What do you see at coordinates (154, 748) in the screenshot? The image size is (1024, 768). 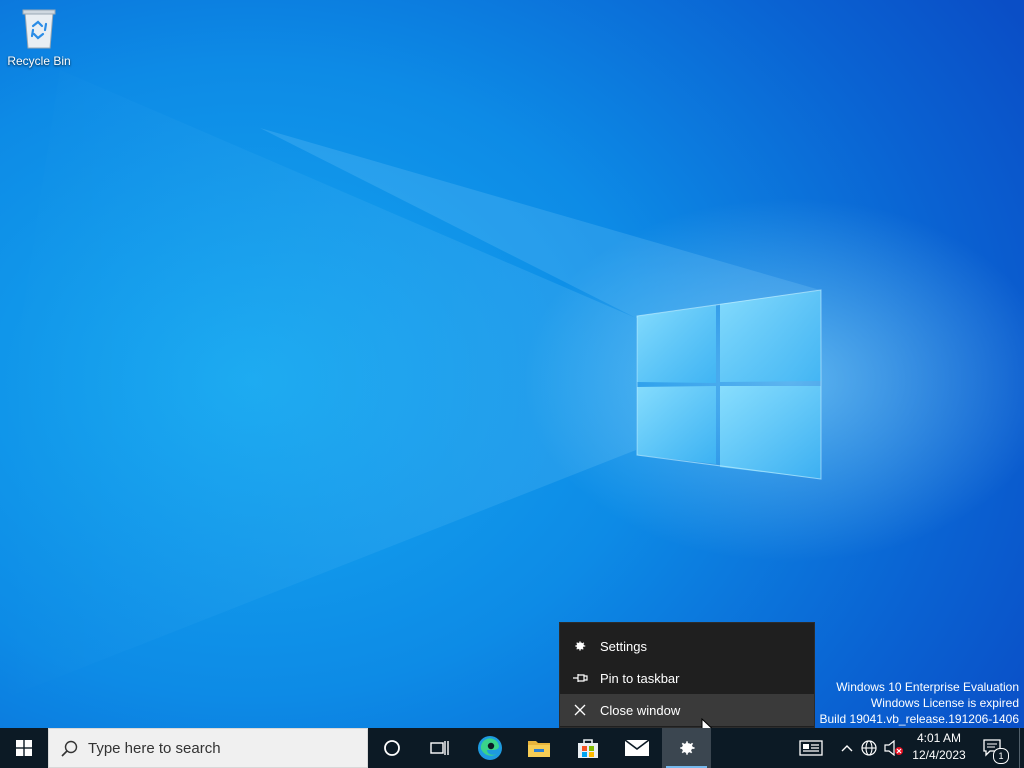 I see `search-placeholder: Type here to search` at bounding box center [154, 748].